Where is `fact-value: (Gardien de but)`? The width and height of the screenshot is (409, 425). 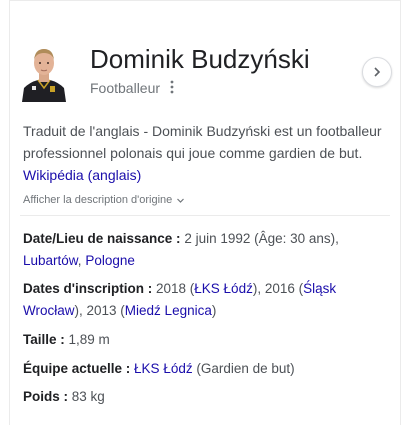
fact-value: (Gardien de but) is located at coordinates (245, 368).